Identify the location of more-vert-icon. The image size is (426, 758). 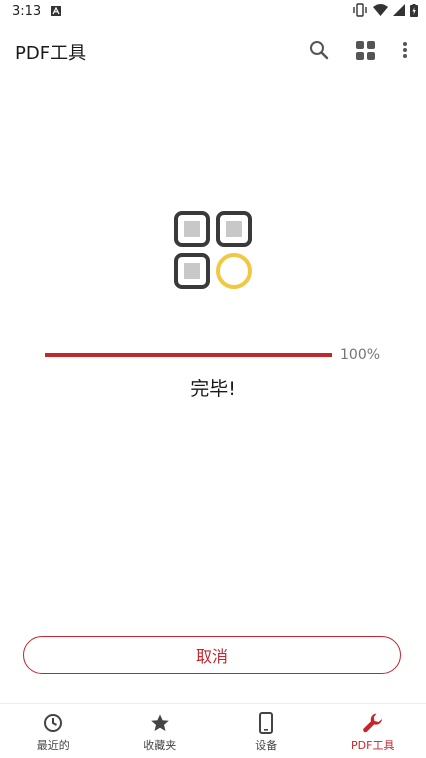
(405, 50).